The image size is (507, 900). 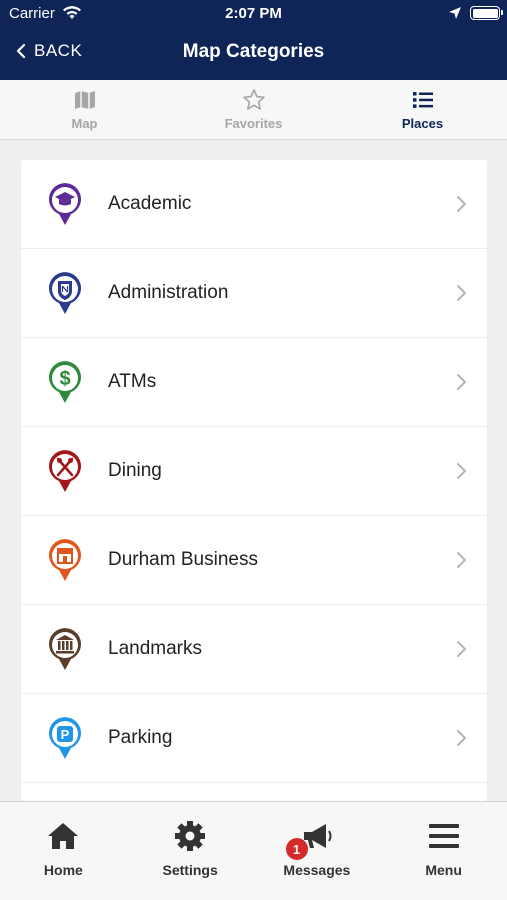 What do you see at coordinates (190, 870) in the screenshot?
I see `settings-label: Settings` at bounding box center [190, 870].